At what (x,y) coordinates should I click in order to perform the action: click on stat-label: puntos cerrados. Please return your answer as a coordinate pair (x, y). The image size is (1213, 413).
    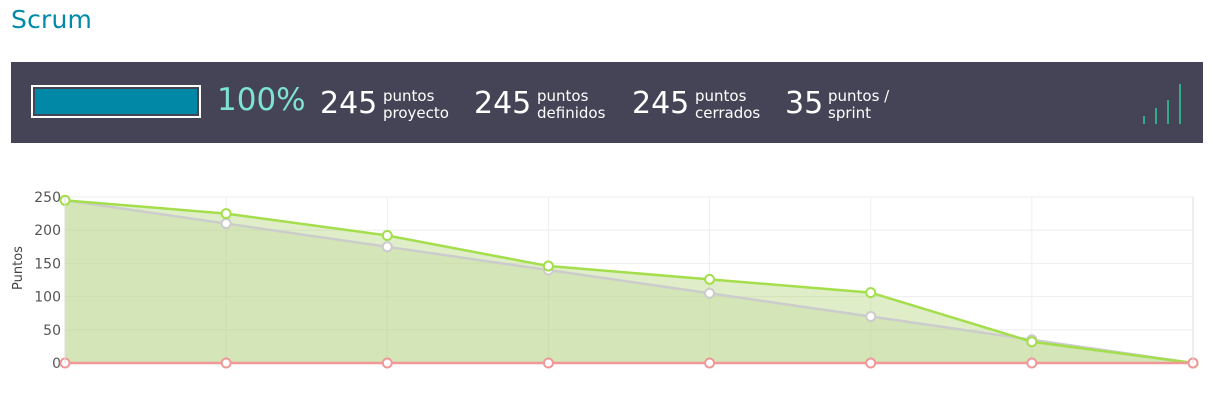
    Looking at the image, I should click on (728, 104).